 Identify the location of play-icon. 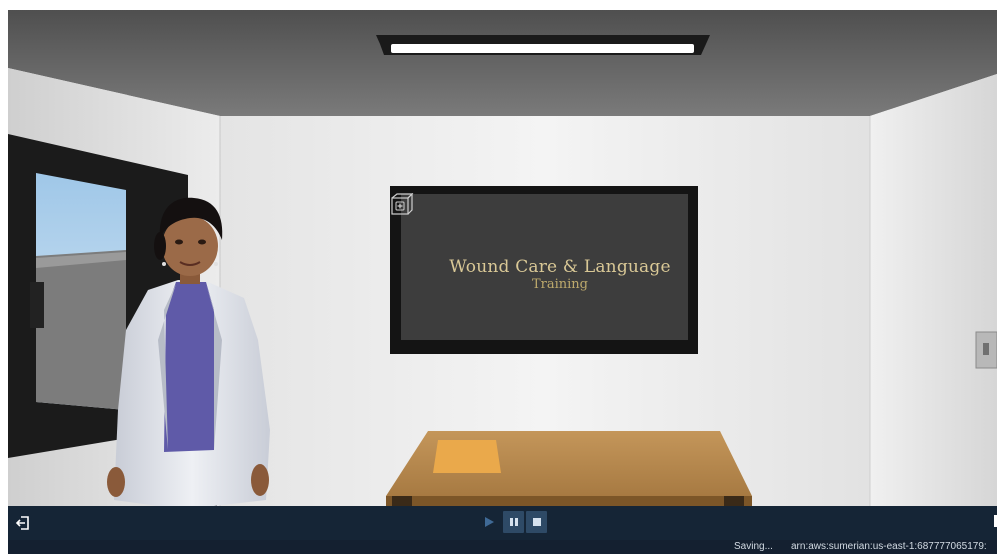
(489, 522).